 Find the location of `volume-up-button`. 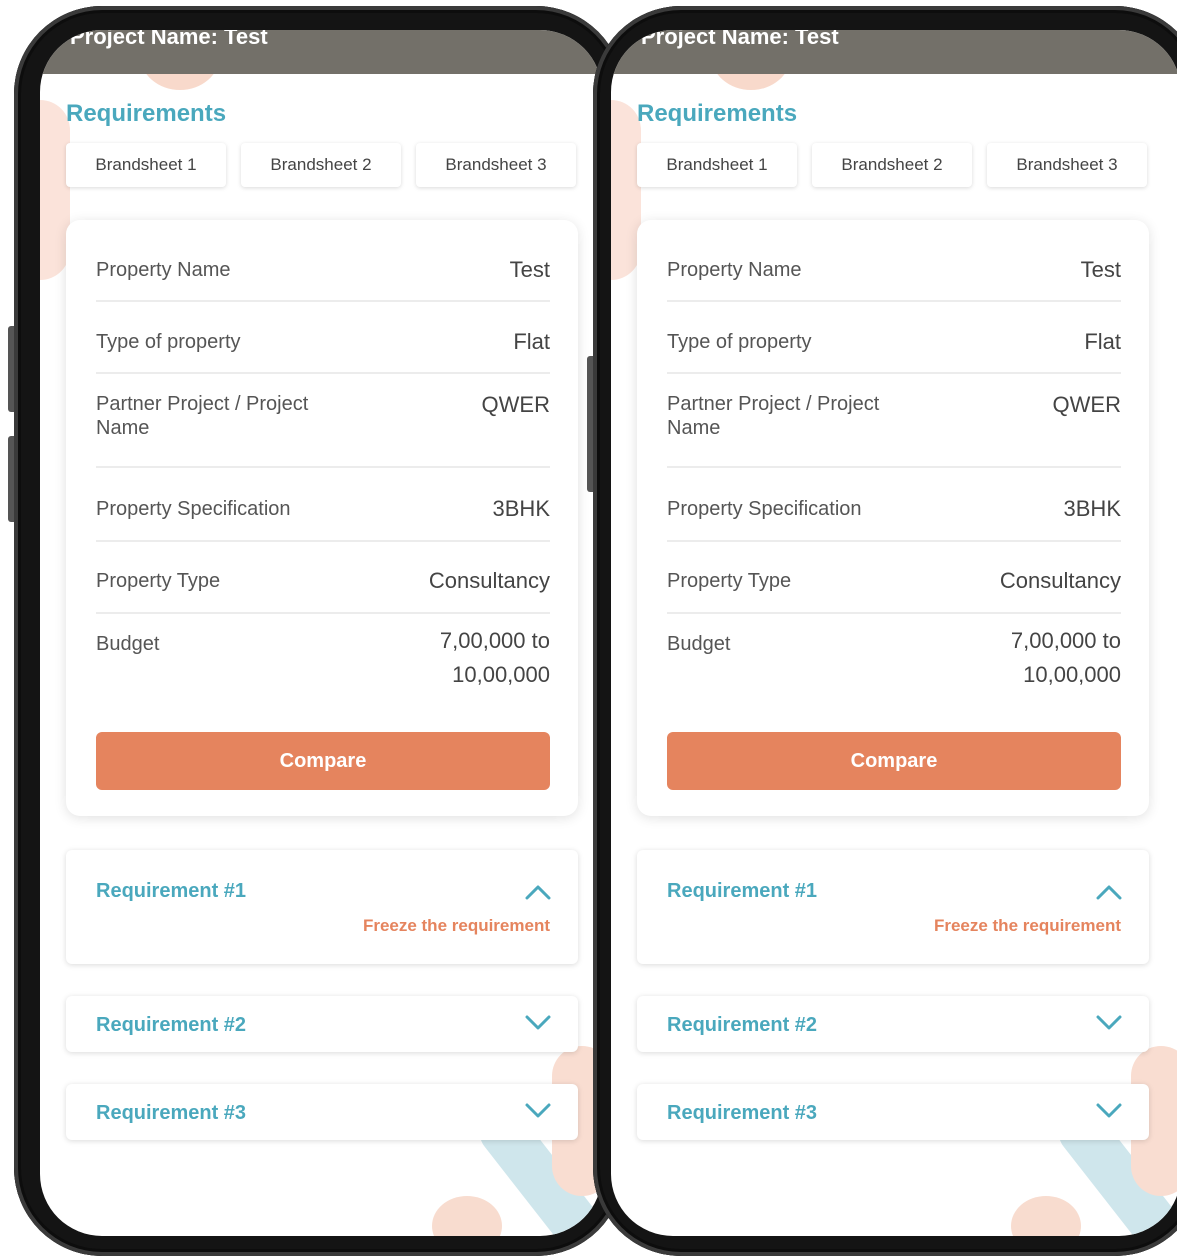

volume-up-button is located at coordinates (11, 369).